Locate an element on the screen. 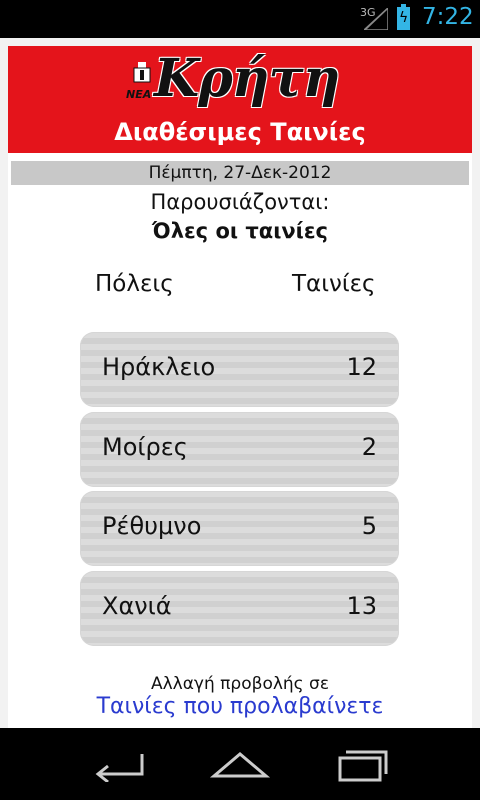 The image size is (480, 800). column-header-cities: Πόλεις is located at coordinates (134, 284).